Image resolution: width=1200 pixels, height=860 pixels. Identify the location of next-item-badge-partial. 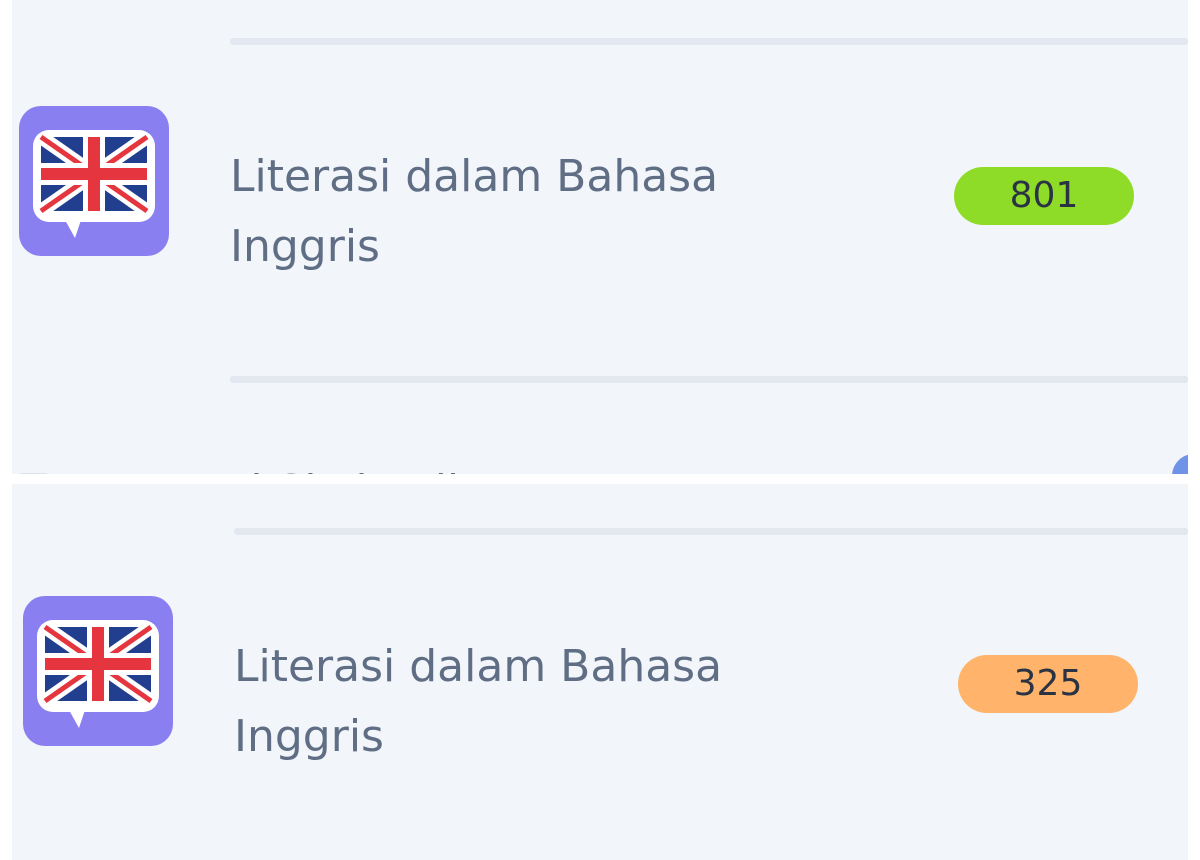
(1180, 464).